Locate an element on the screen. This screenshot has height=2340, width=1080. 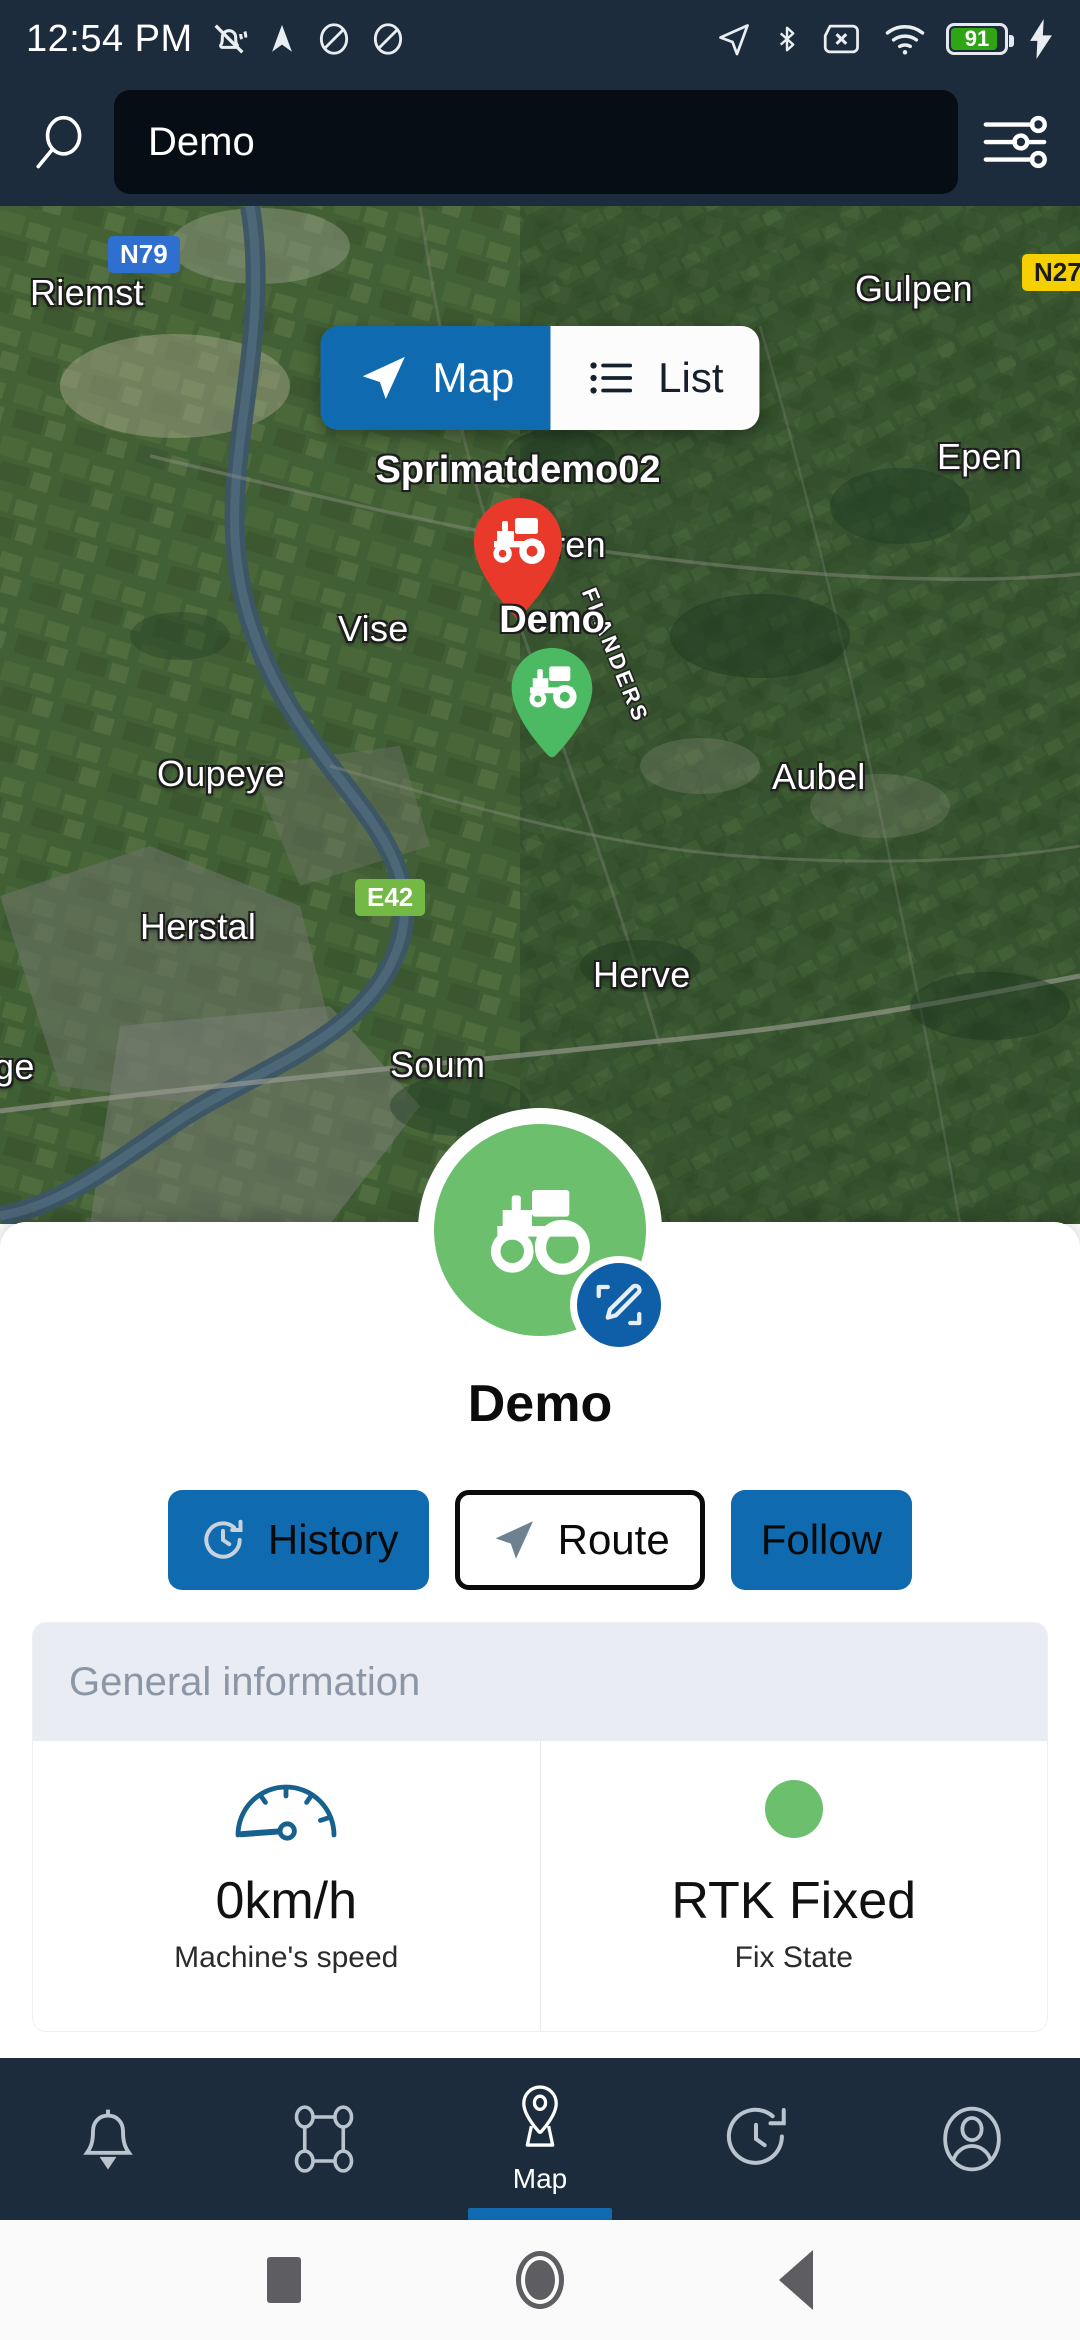
mute-bell-icon is located at coordinates (230, 39).